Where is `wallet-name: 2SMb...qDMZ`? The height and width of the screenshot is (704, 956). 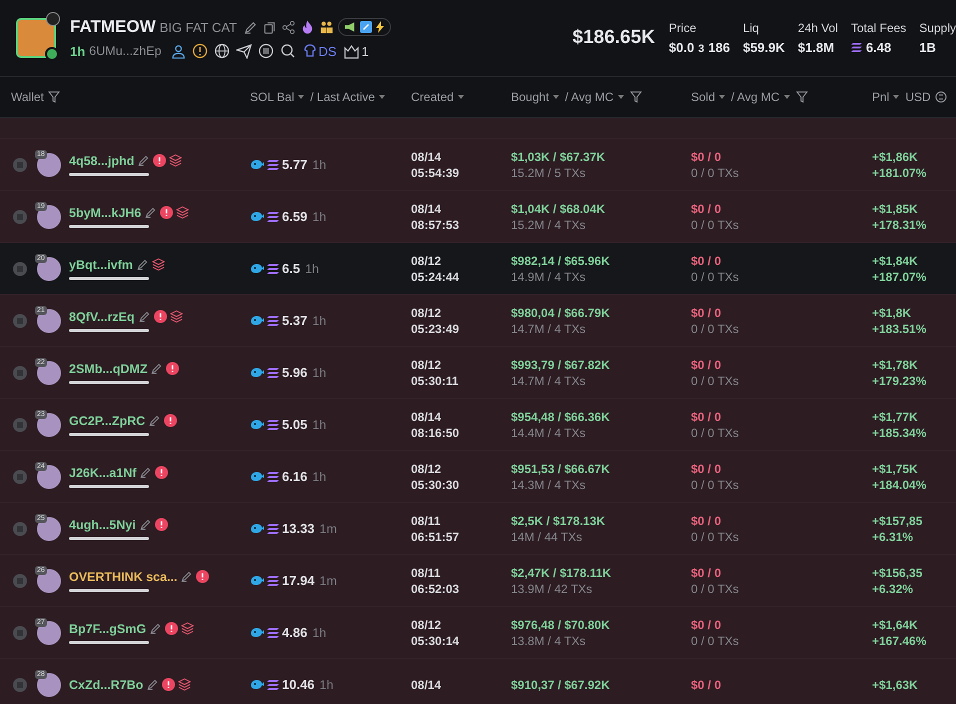
wallet-name: 2SMb...qDMZ is located at coordinates (108, 369).